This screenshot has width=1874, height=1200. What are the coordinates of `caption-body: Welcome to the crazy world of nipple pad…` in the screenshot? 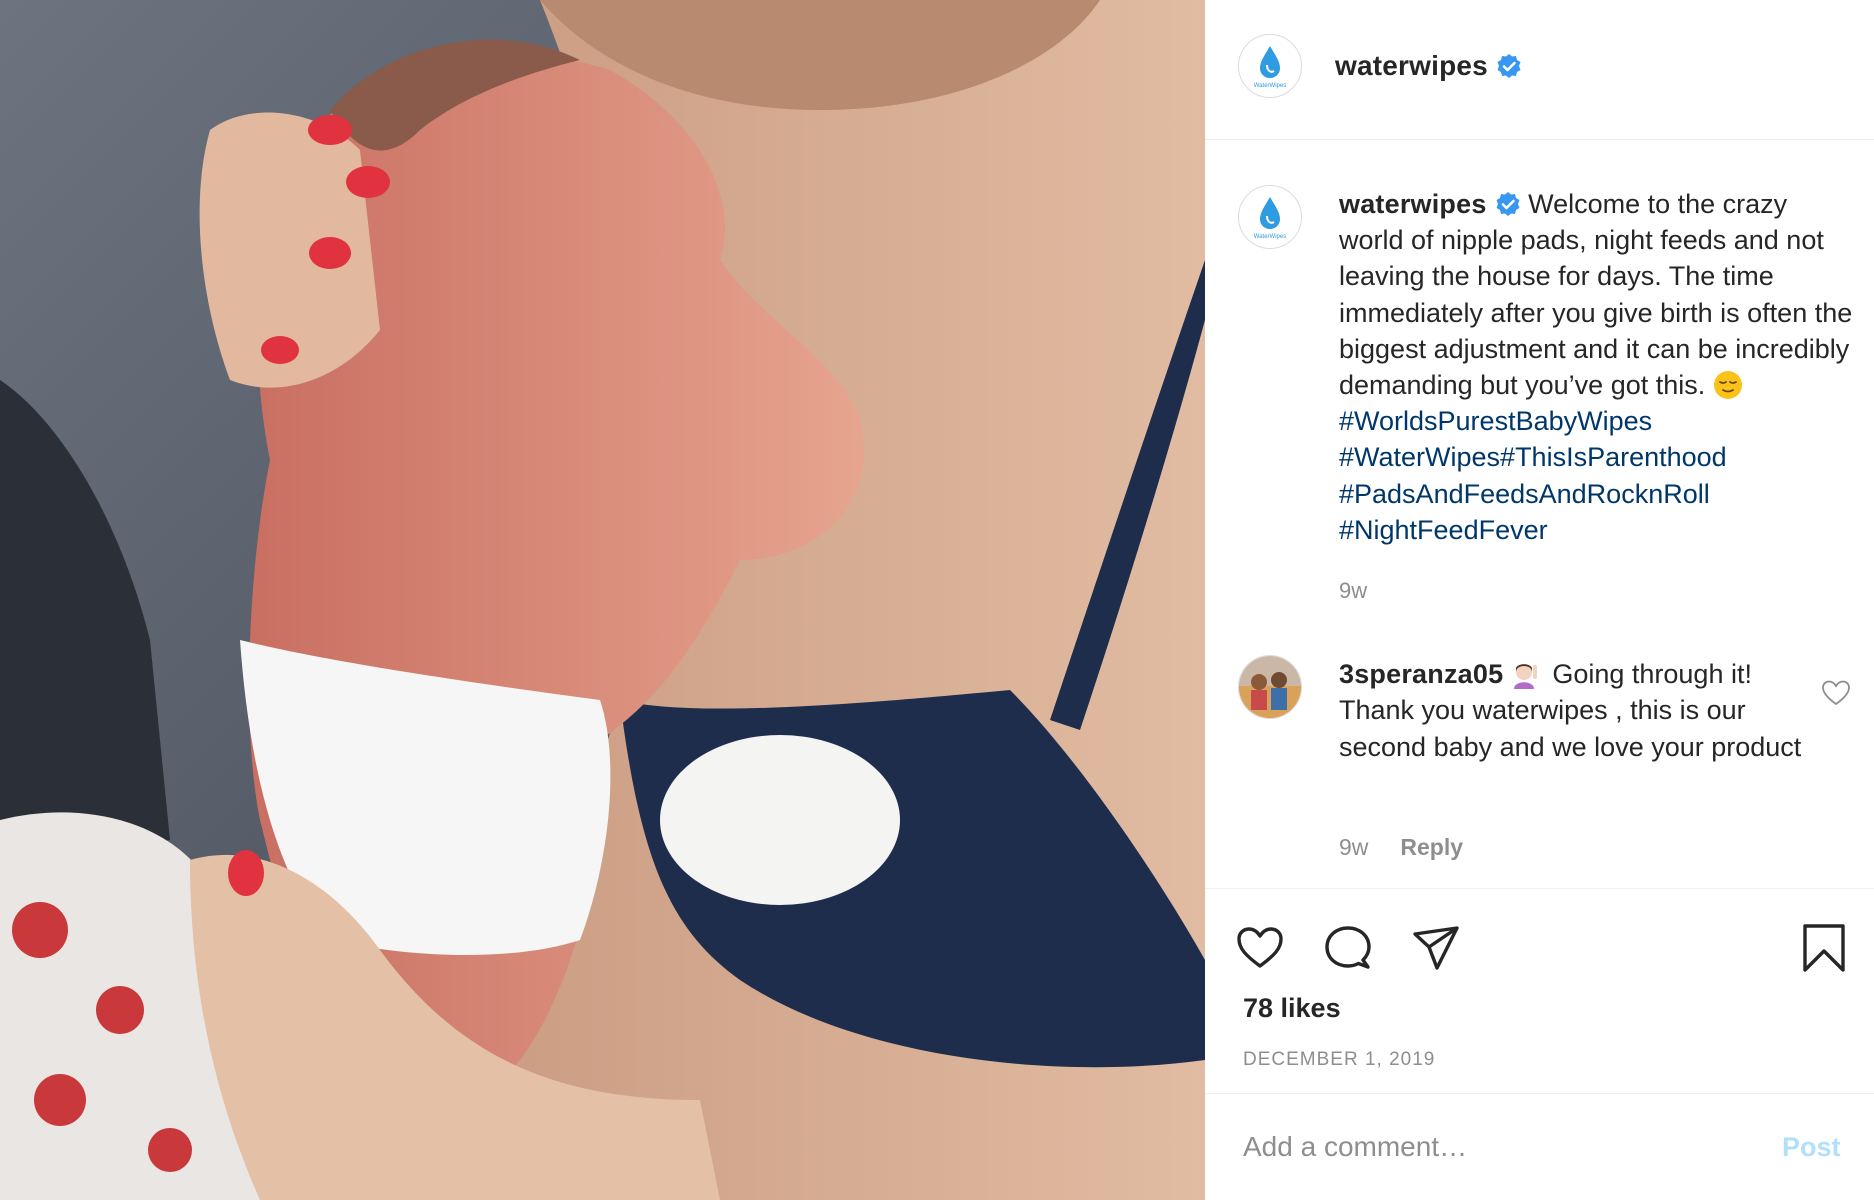 It's located at (1596, 295).